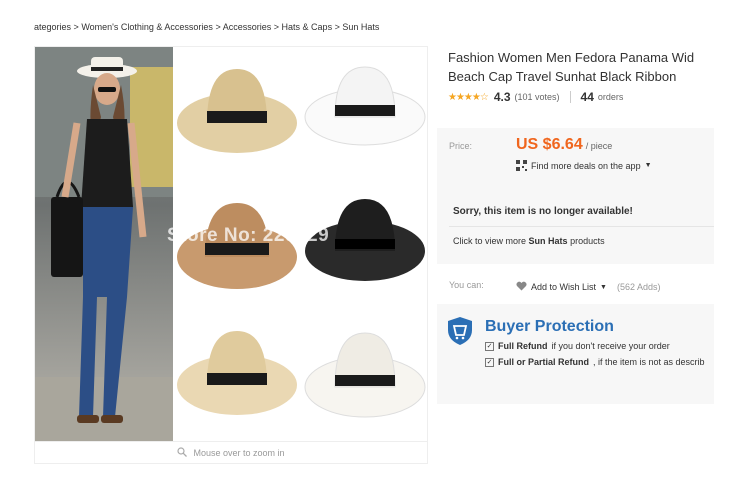 The width and height of the screenshot is (750, 486). What do you see at coordinates (543, 211) in the screenshot?
I see `unavailable-notice: Sorry, this item is no longer available!` at bounding box center [543, 211].